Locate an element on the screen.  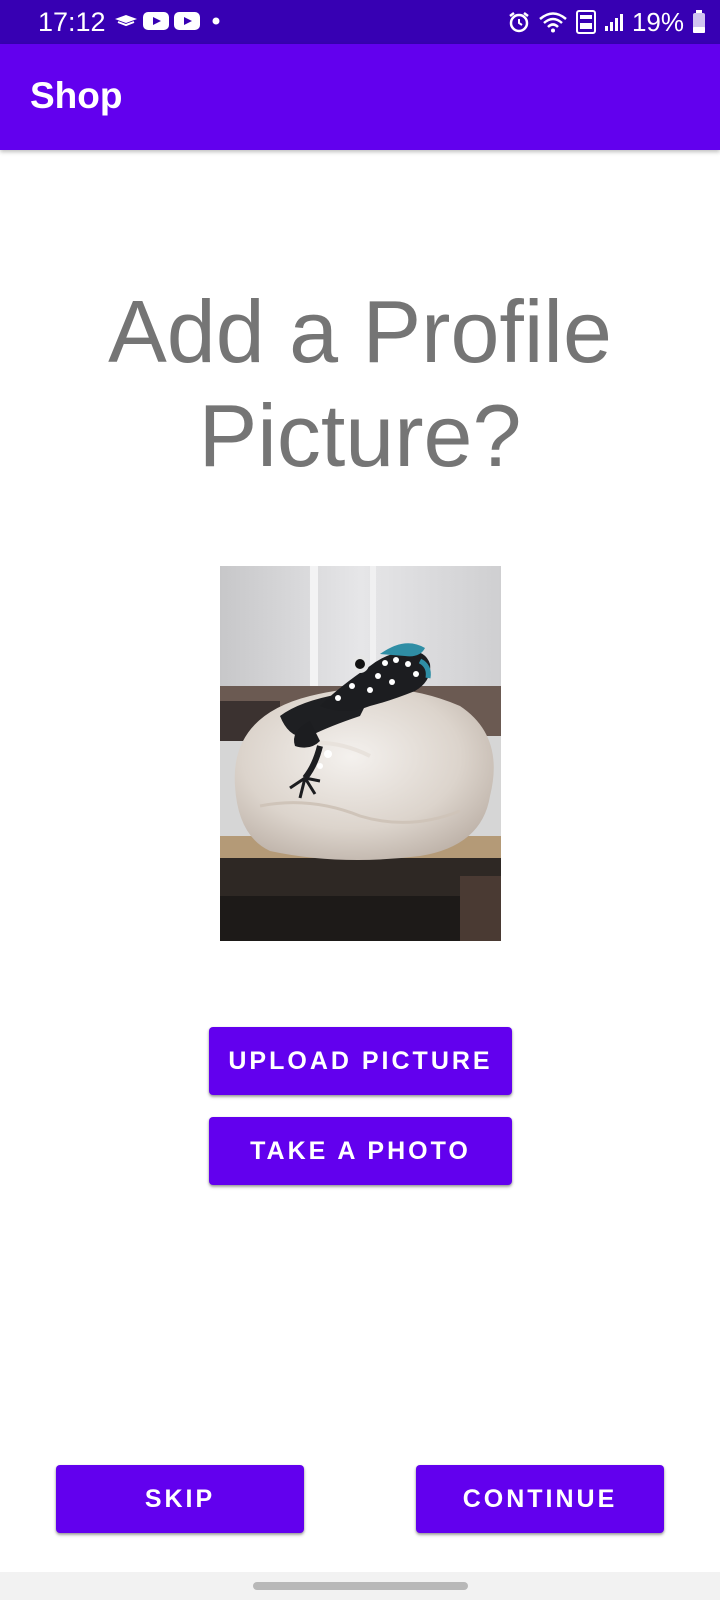
dot-icon is located at coordinates (216, 21).